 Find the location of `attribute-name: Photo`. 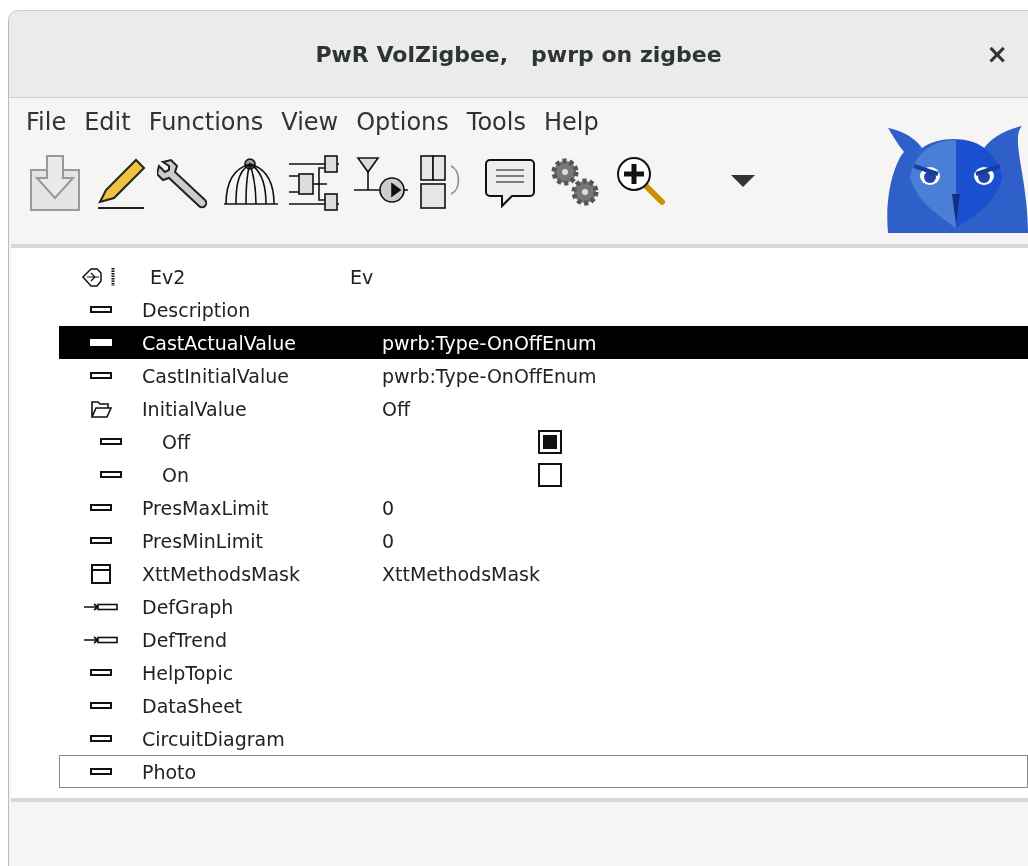

attribute-name: Photo is located at coordinates (170, 771).